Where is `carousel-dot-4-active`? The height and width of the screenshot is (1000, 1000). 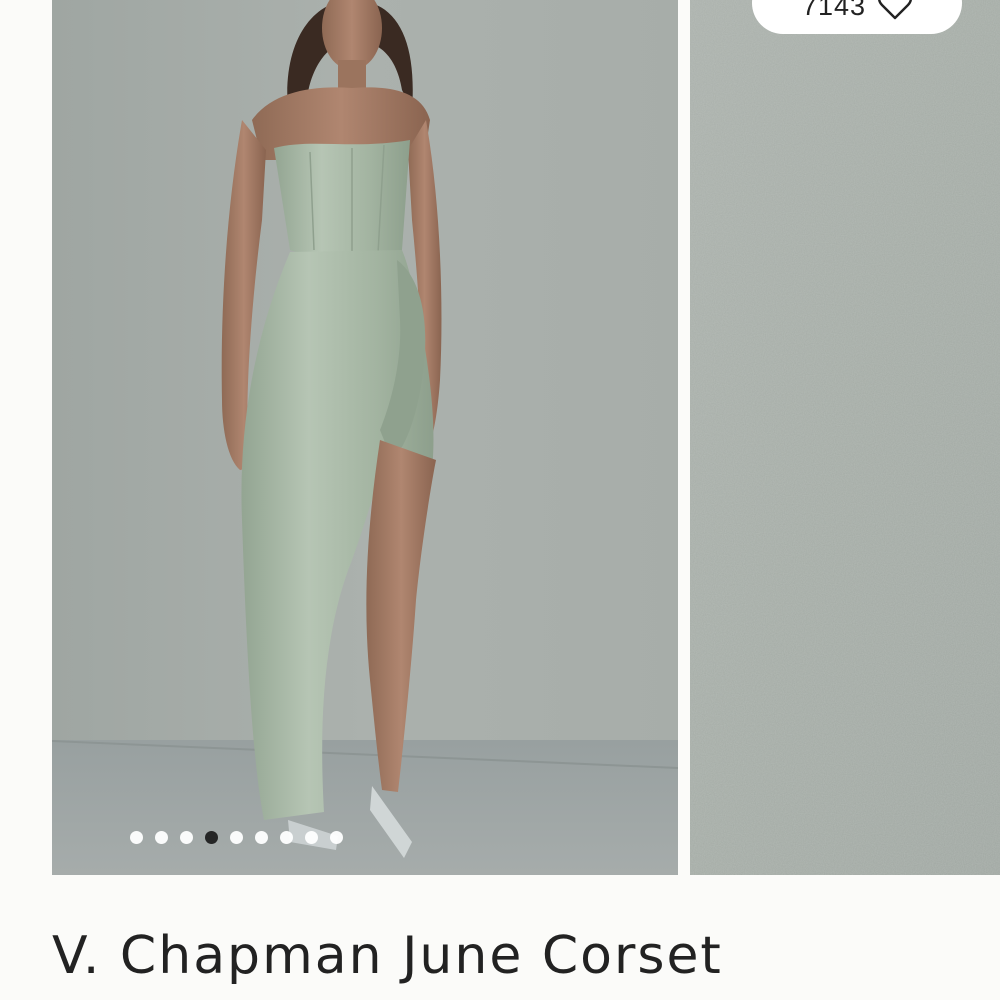
carousel-dot-4-active is located at coordinates (211, 837).